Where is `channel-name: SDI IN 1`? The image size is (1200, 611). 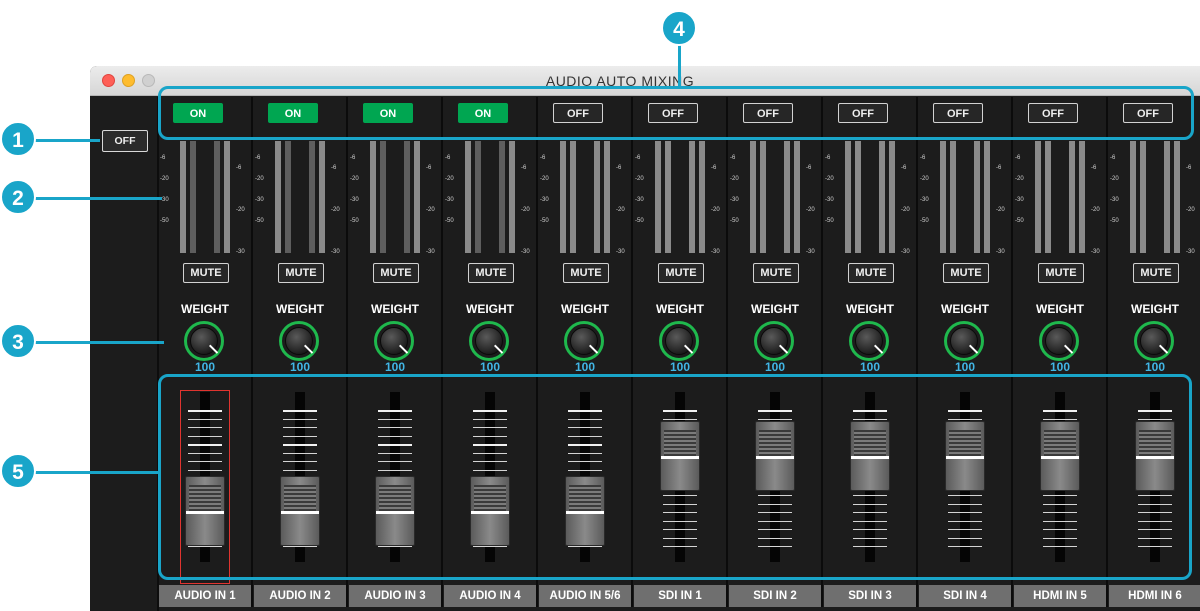
channel-name: SDI IN 1 is located at coordinates (680, 596).